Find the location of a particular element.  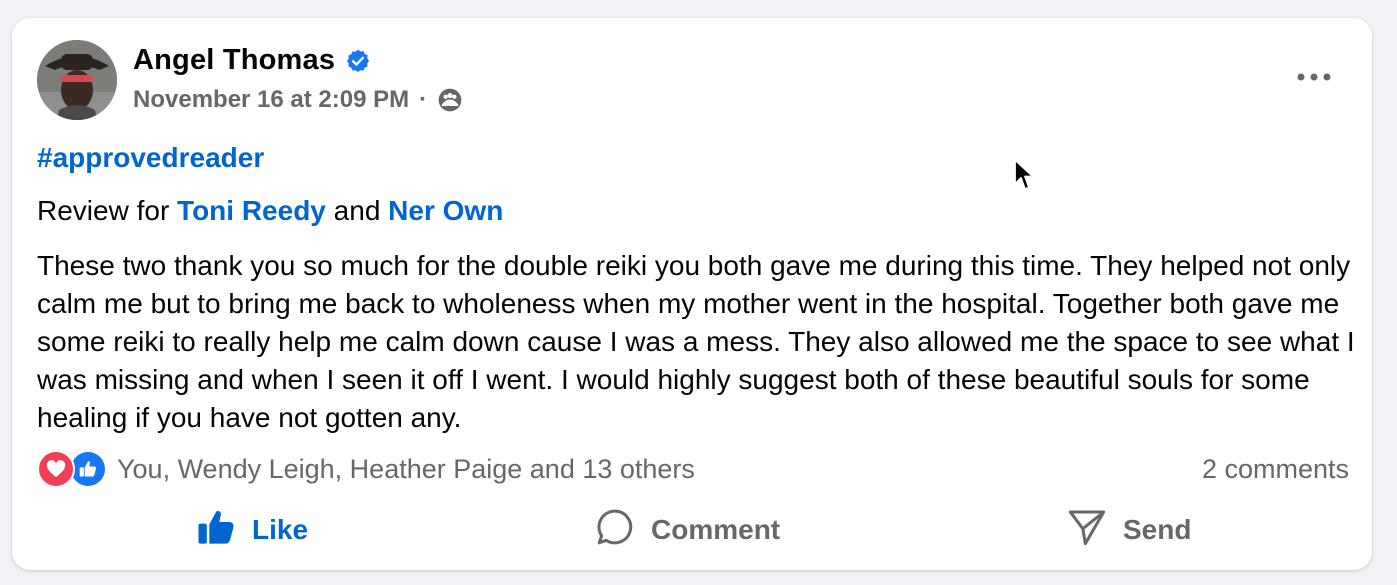

mouse-cursor-icon is located at coordinates (1024, 174).